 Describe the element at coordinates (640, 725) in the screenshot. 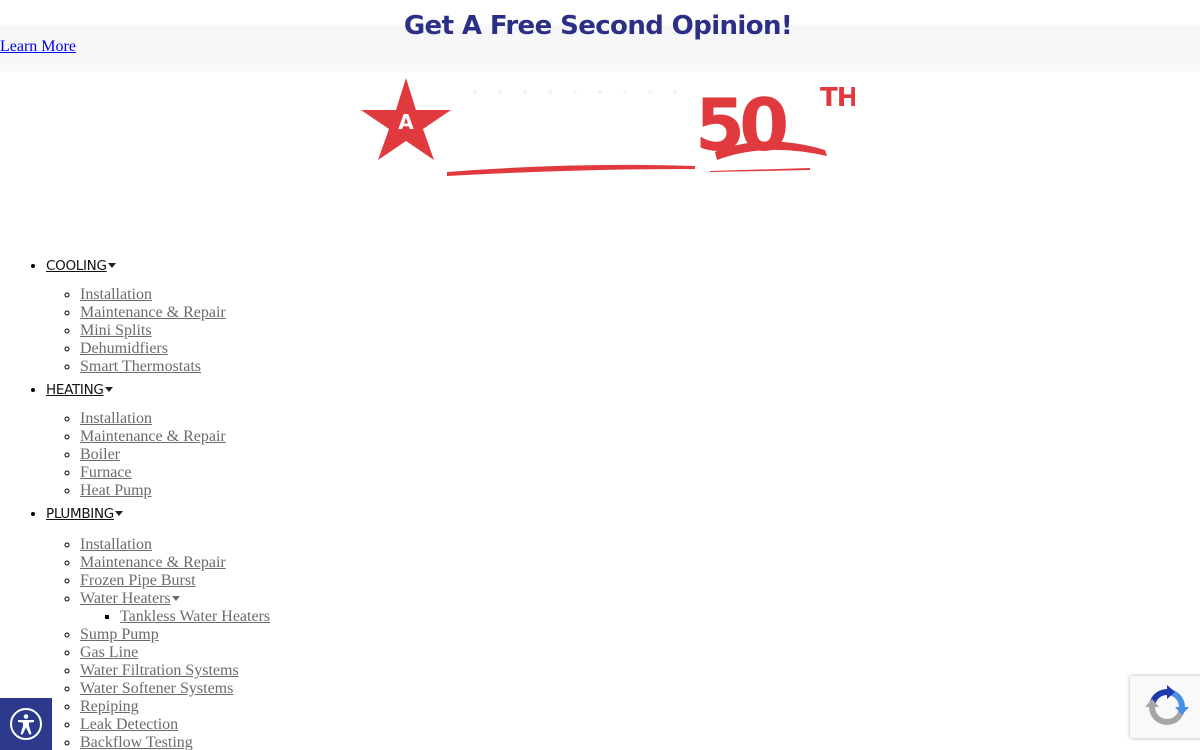

I see `submenu-item: Leak Detection` at that location.